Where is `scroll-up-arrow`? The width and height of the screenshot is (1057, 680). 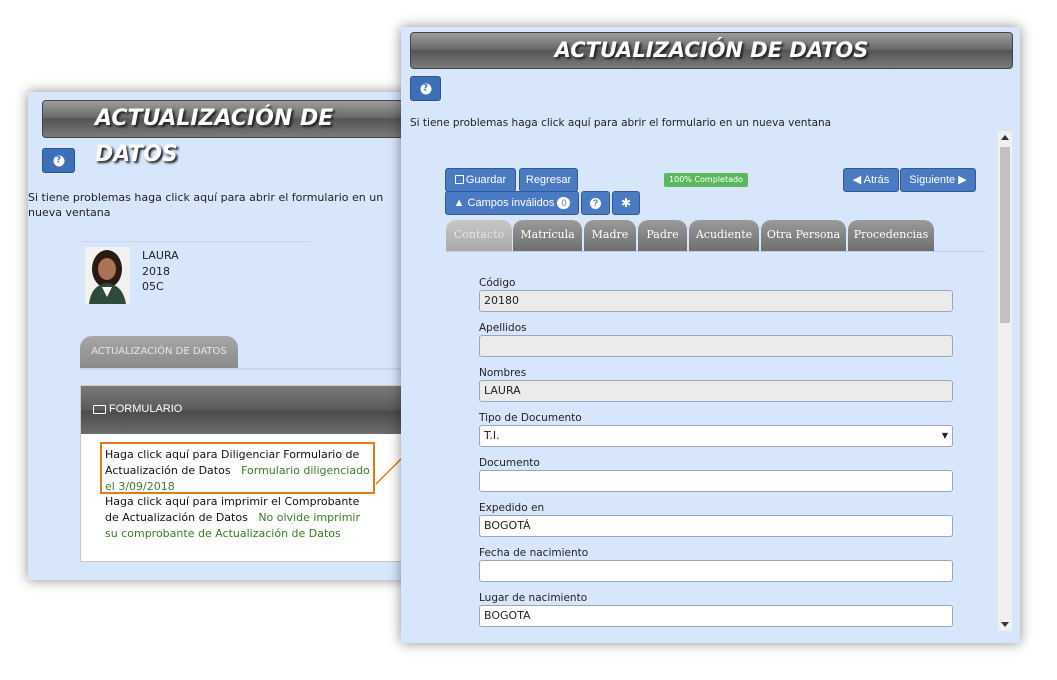 scroll-up-arrow is located at coordinates (1005, 137).